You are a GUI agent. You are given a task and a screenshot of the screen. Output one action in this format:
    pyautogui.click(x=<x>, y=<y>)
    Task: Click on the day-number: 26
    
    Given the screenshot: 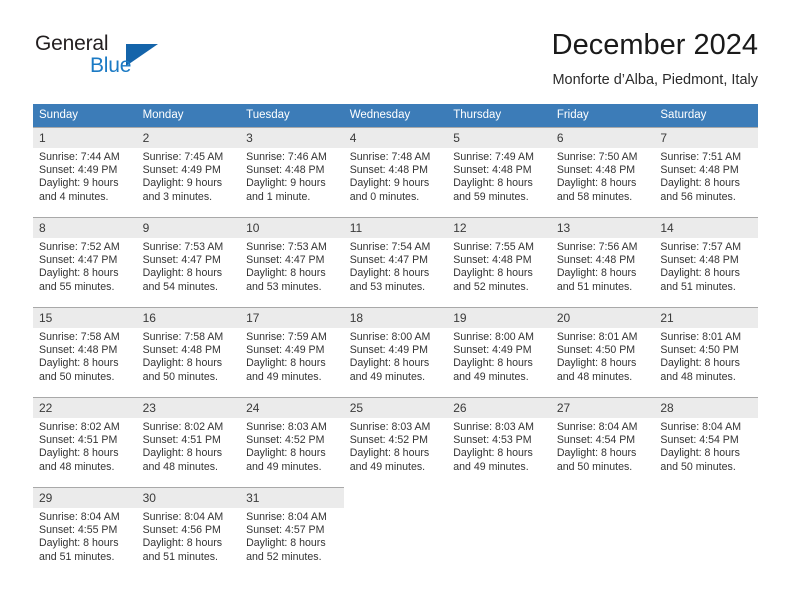 What is the action you would take?
    pyautogui.click(x=499, y=408)
    